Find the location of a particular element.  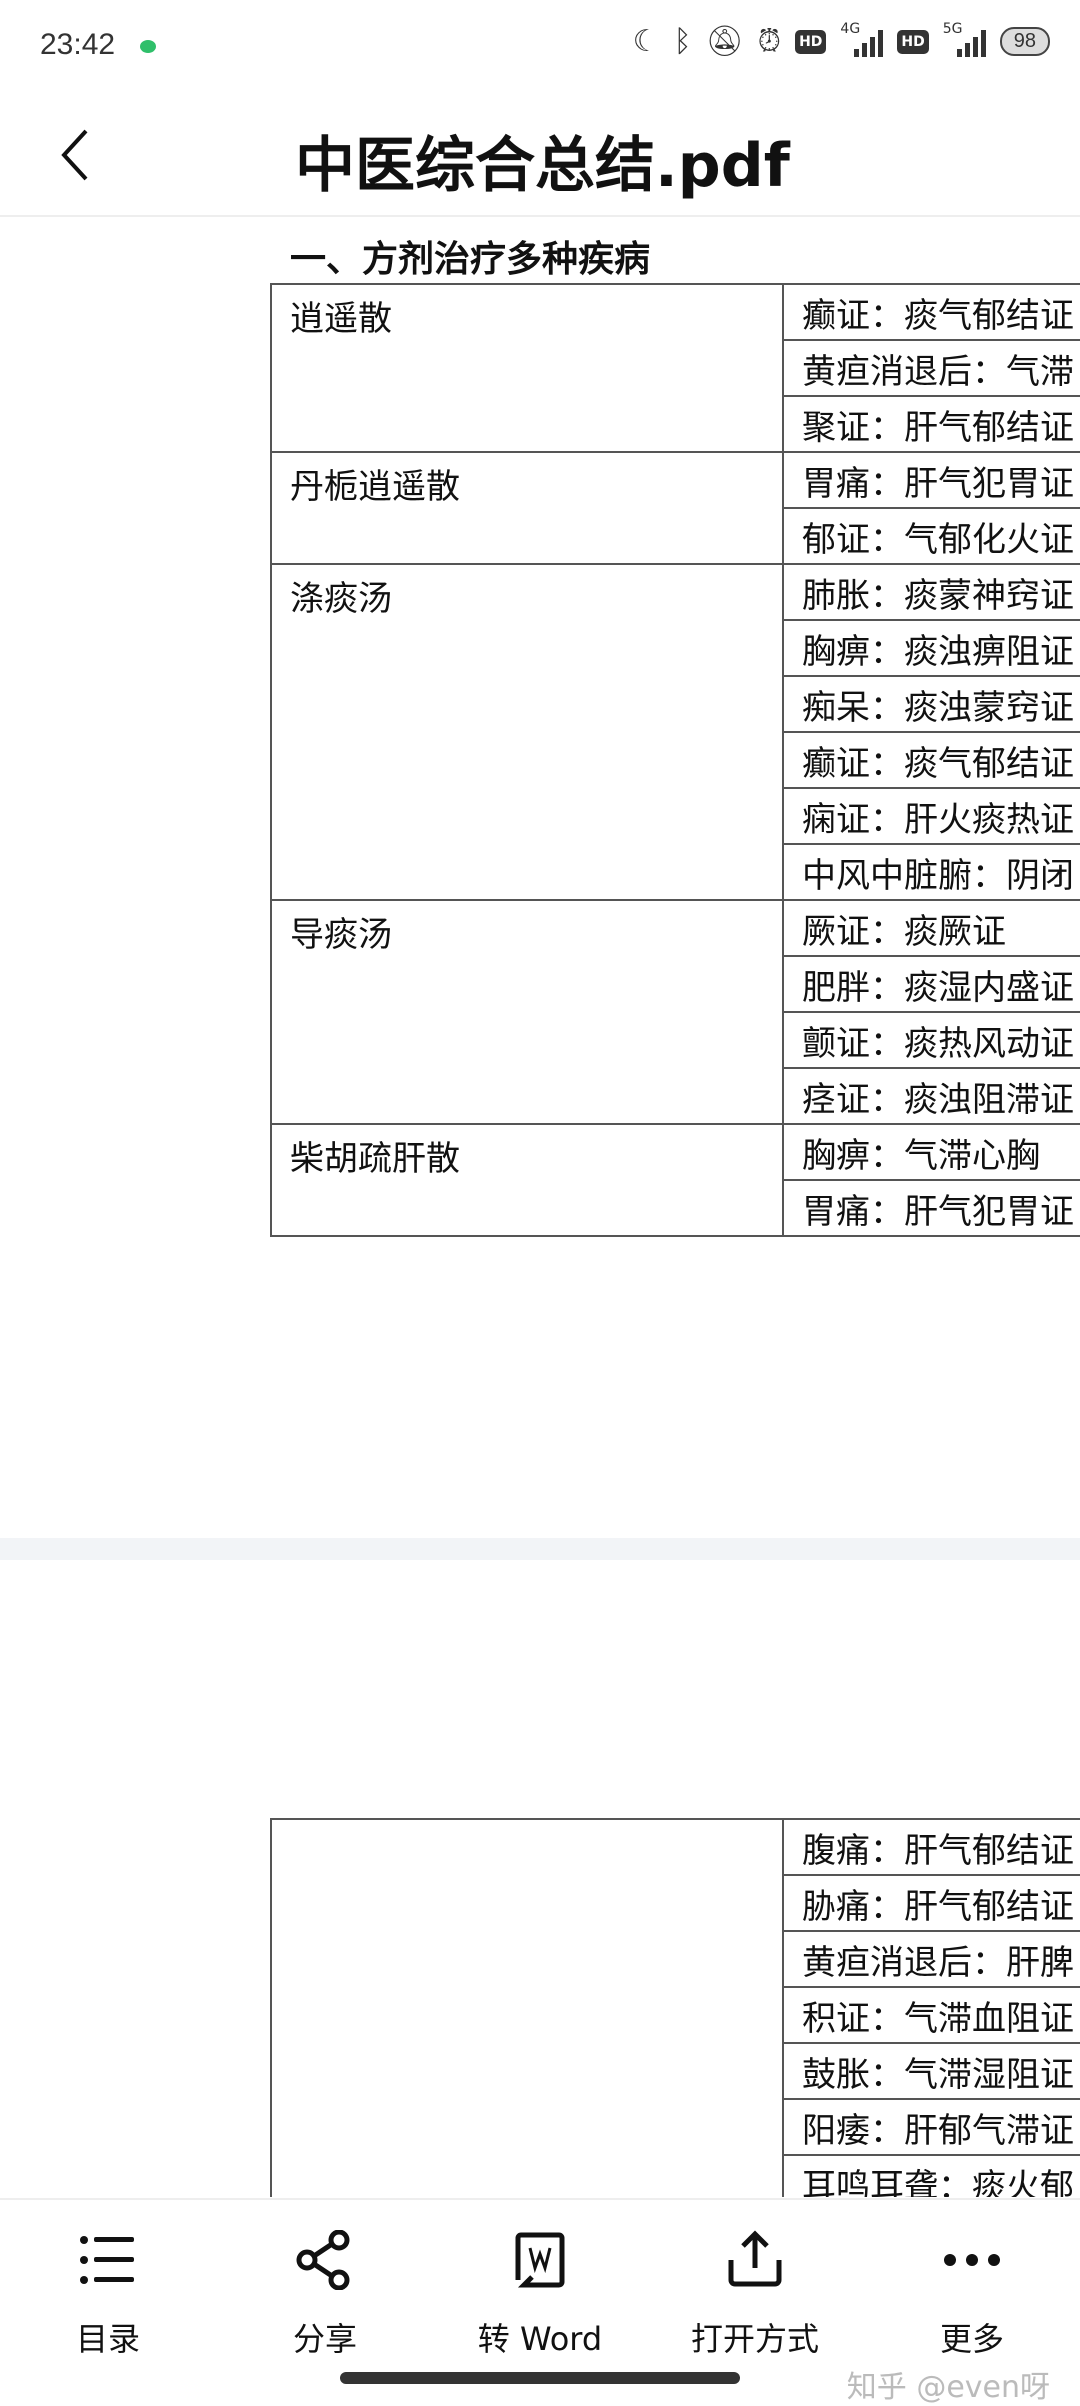

indication-cell: 中风中脏腑：阴闭 is located at coordinates (931, 872).